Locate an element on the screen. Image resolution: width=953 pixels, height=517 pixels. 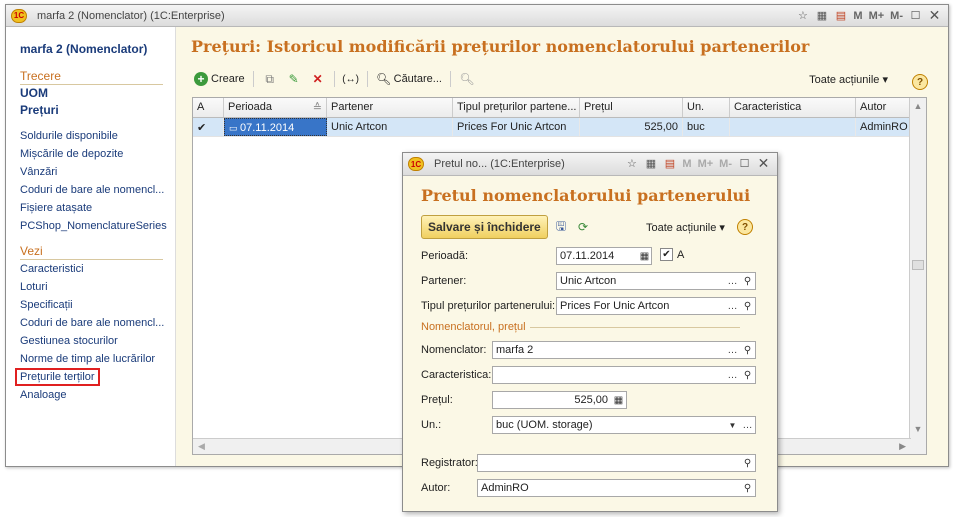
interval-icon: (↔) is located at coordinates (350, 79).